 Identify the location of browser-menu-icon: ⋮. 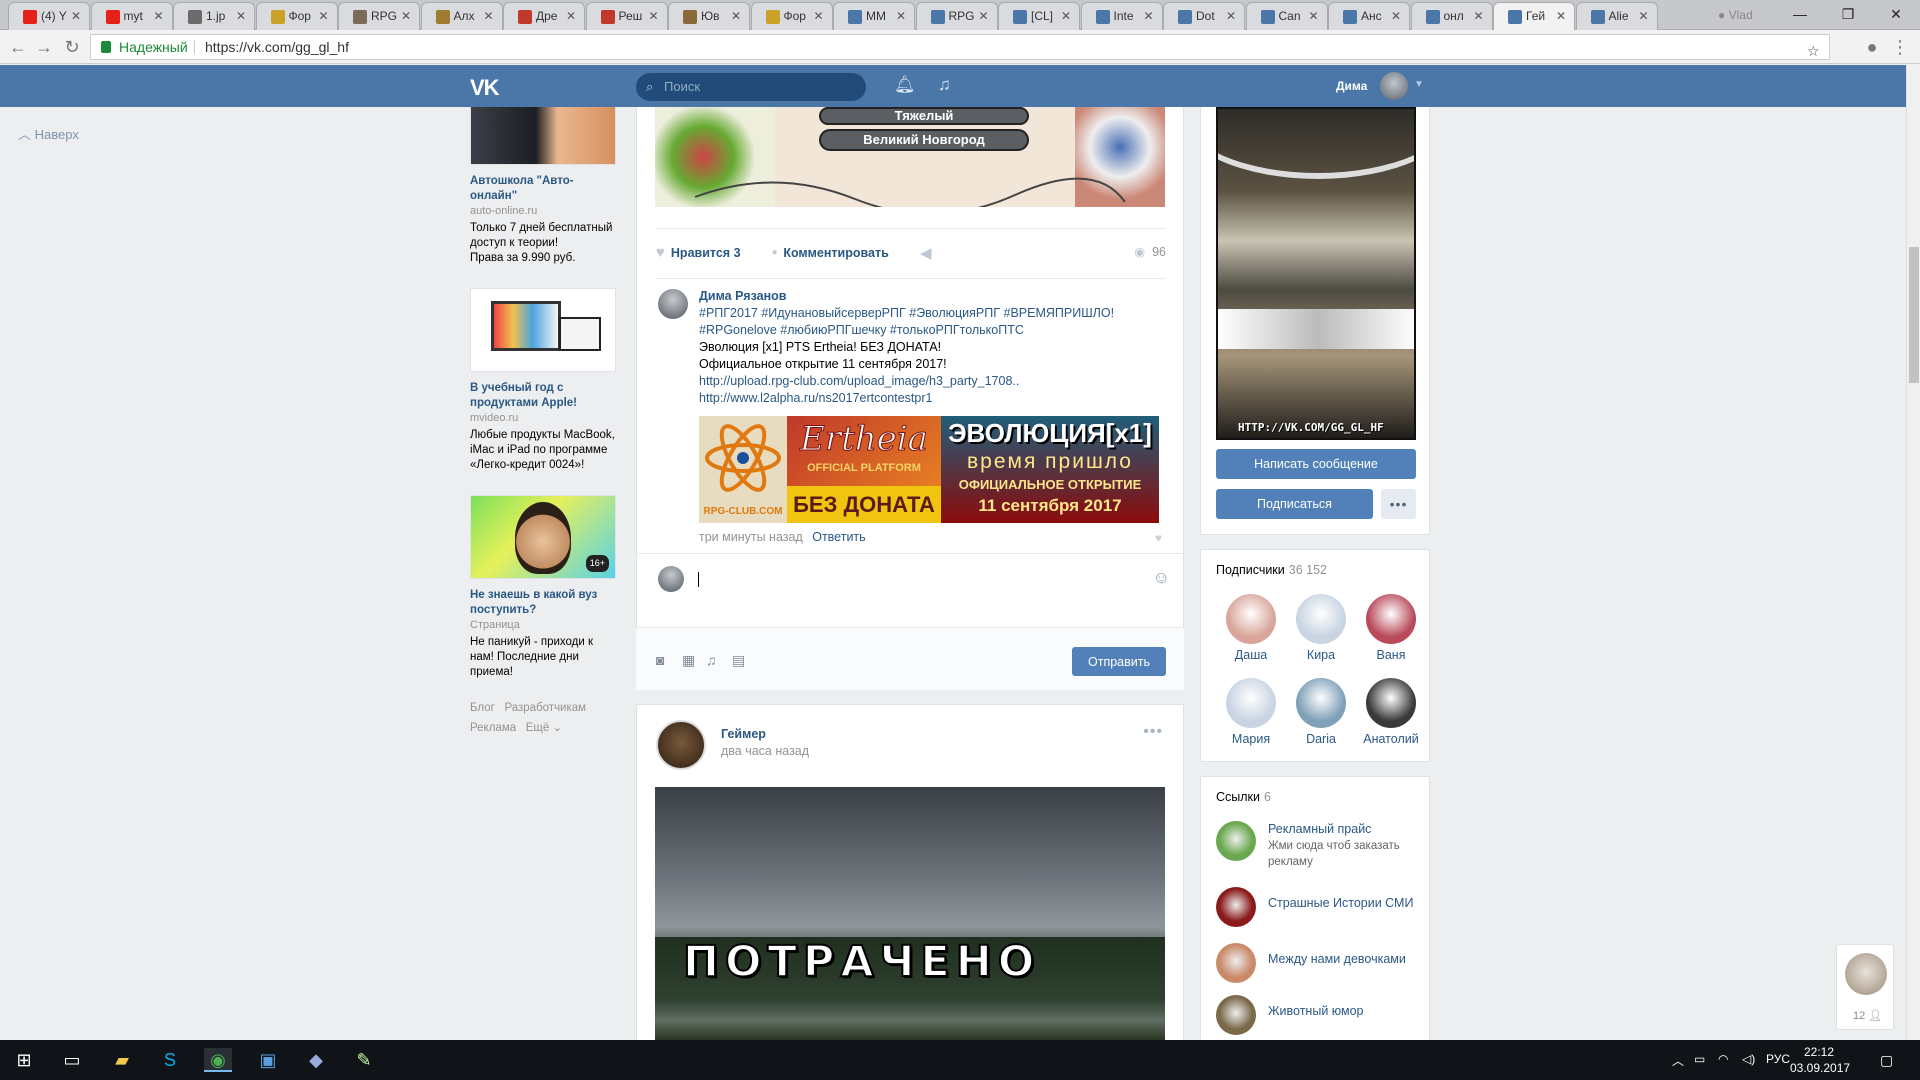
(1900, 47).